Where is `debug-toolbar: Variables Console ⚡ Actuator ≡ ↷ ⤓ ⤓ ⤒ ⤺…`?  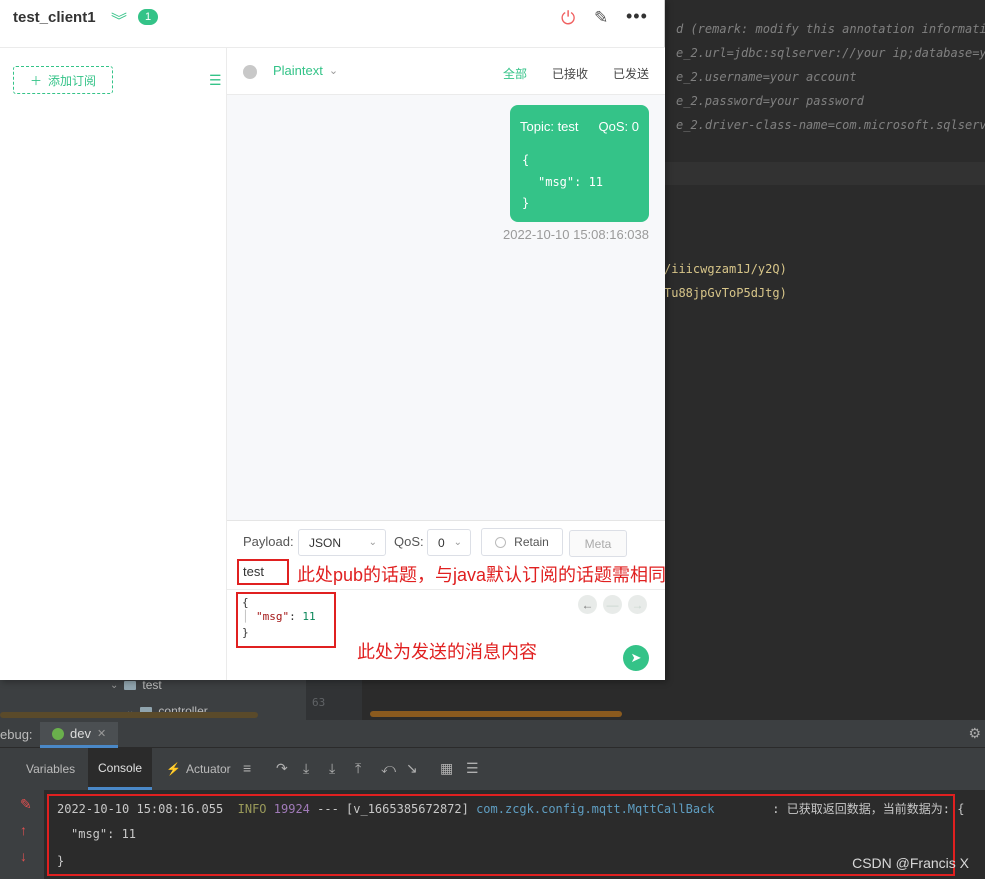 debug-toolbar: Variables Console ⚡ Actuator ≡ ↷ ⤓ ⤓ ⤒ ⤺… is located at coordinates (492, 769).